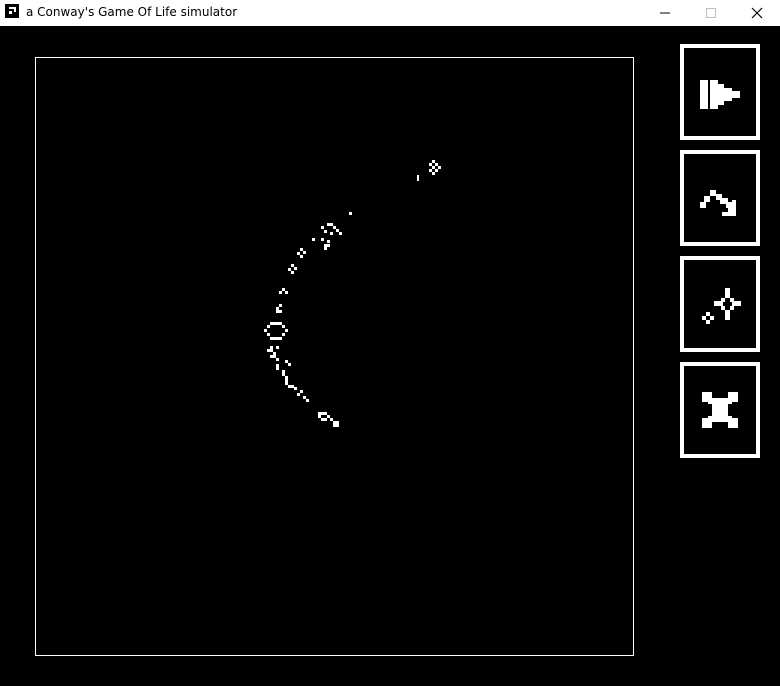 Image resolution: width=780 pixels, height=686 pixels. I want to click on clear-button, so click(720, 410).